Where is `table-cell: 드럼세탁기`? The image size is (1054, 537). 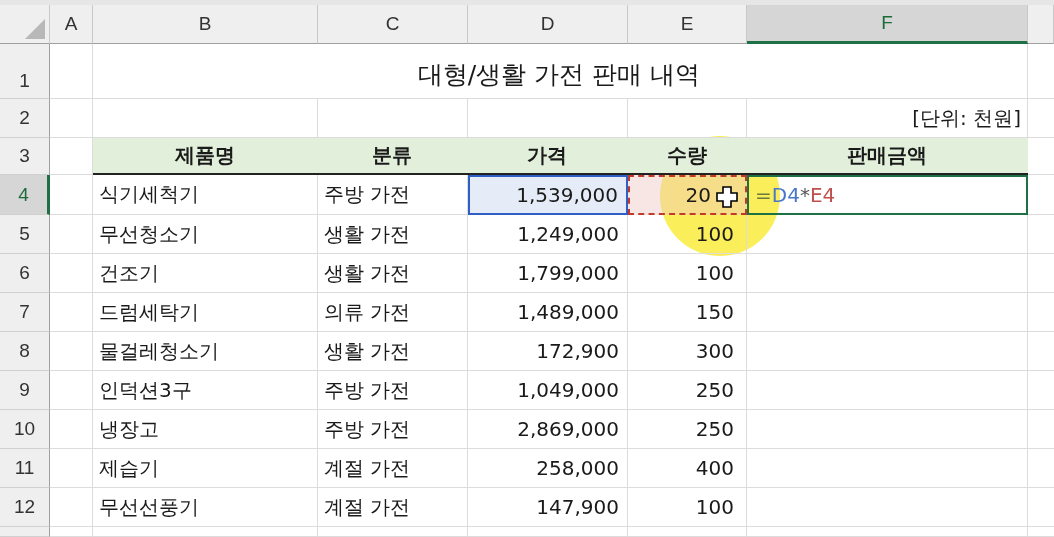
table-cell: 드럼세탁기 is located at coordinates (205, 312).